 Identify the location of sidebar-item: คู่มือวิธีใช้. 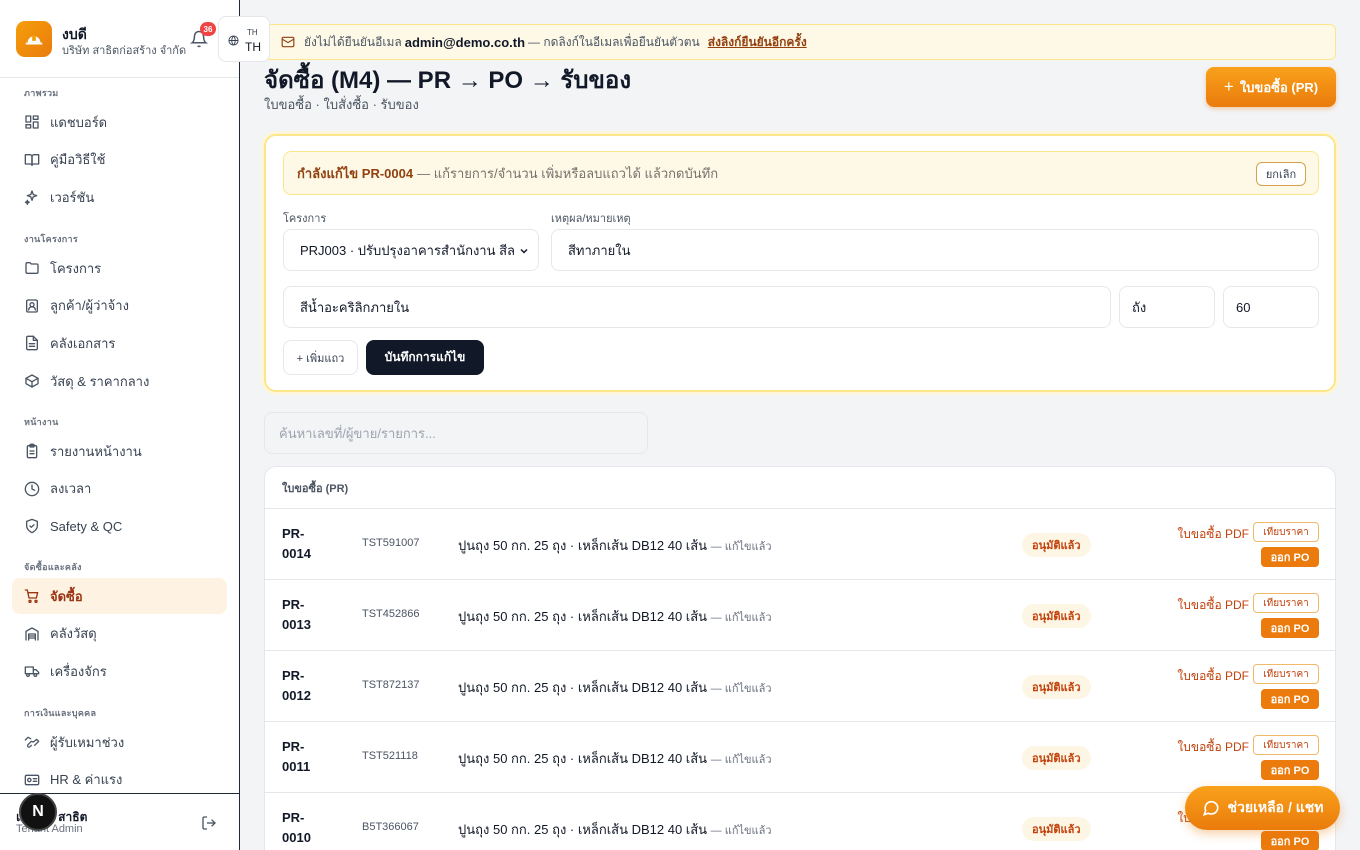
(119, 160).